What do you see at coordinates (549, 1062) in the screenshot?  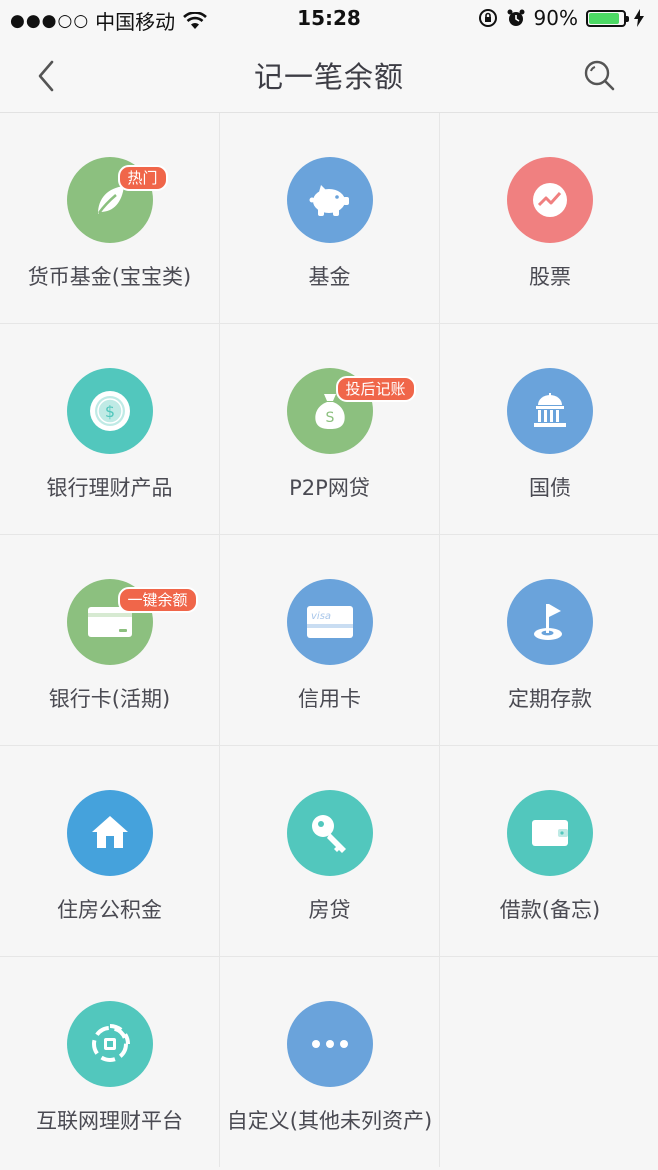 I see `empty-grid-slot` at bounding box center [549, 1062].